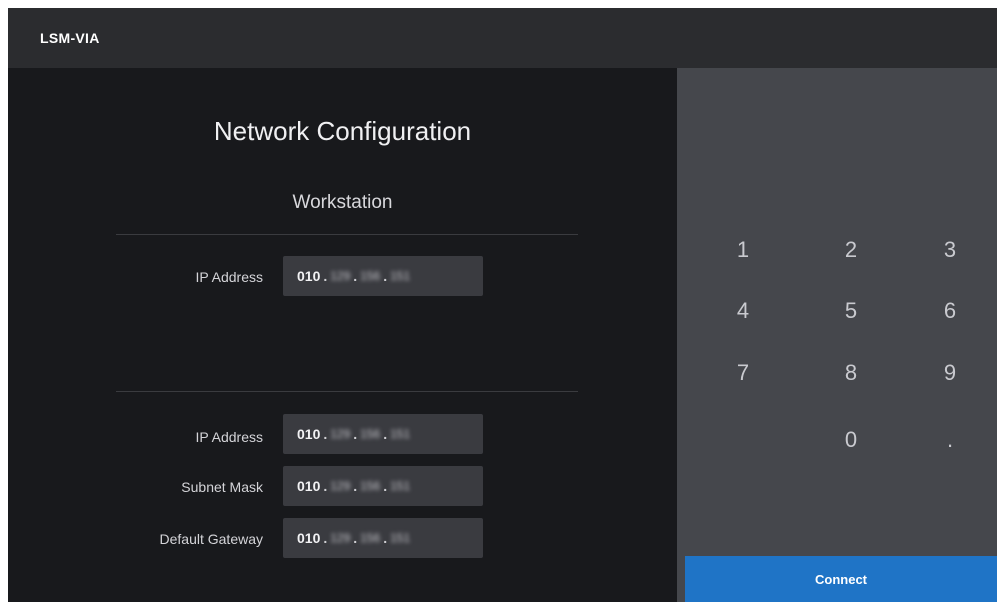 The image size is (997, 602). Describe the element at coordinates (851, 250) in the screenshot. I see `key-2: 2` at that location.